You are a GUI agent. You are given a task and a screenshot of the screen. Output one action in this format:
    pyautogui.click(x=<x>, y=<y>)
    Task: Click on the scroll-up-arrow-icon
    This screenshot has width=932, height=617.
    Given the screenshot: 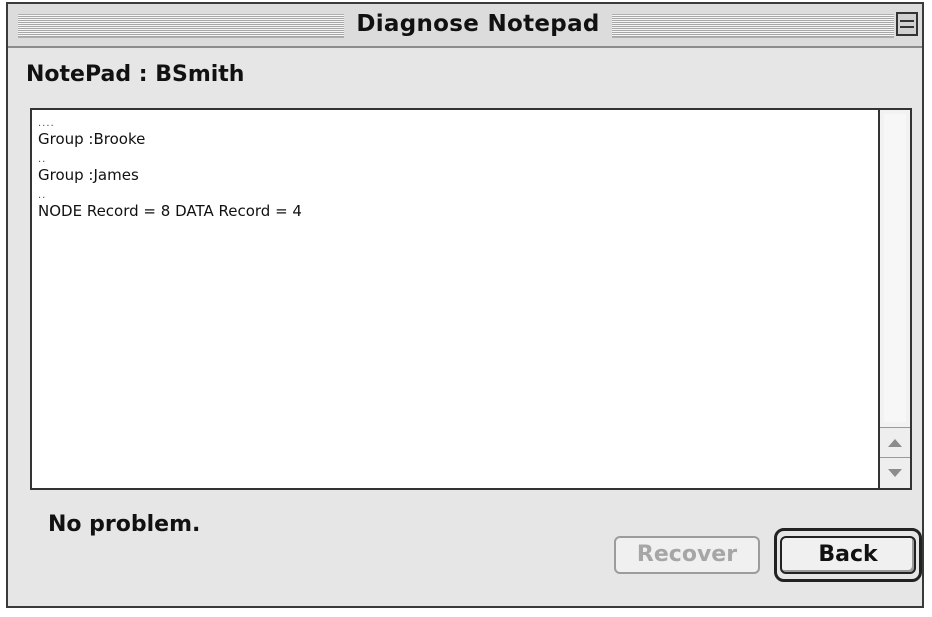 What is the action you would take?
    pyautogui.click(x=895, y=442)
    